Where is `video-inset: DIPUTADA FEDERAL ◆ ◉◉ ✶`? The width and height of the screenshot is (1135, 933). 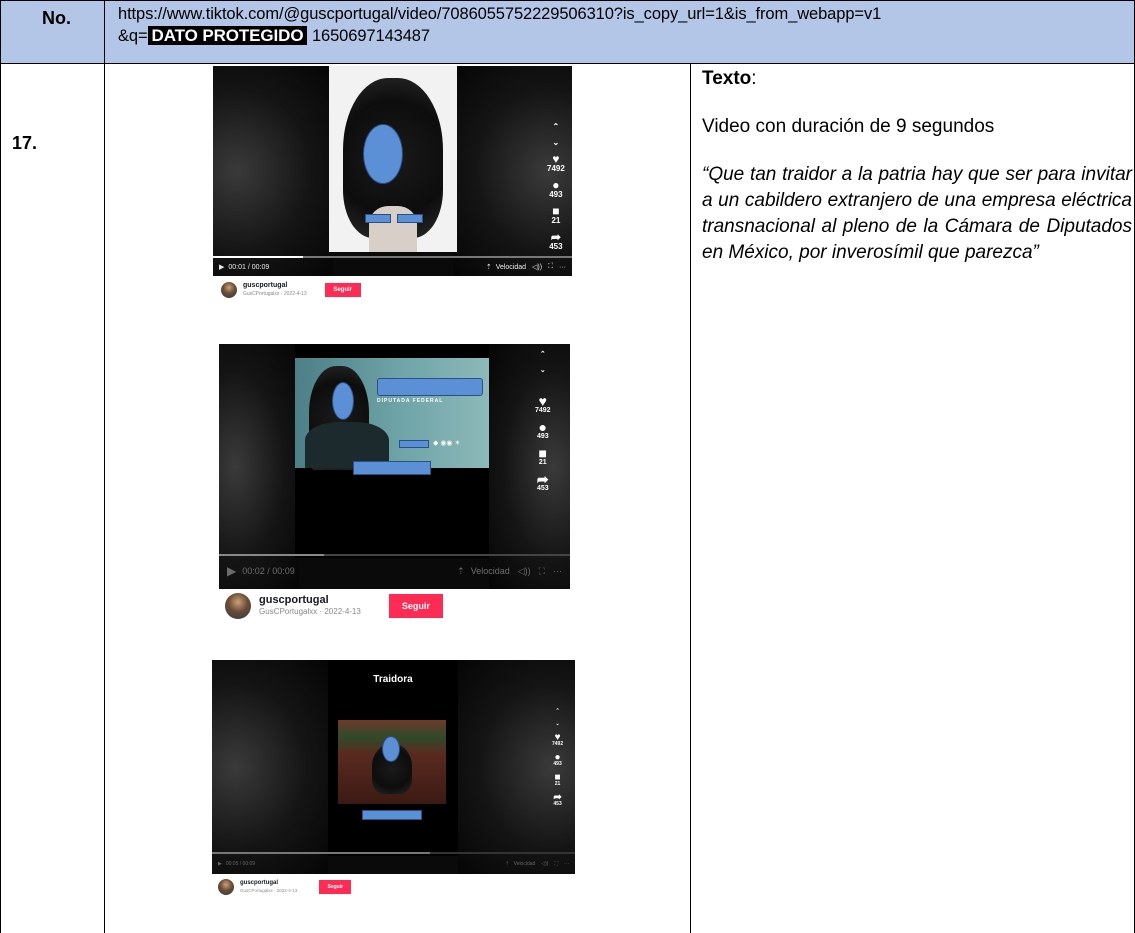
video-inset: DIPUTADA FEDERAL ◆ ◉◉ ✶ is located at coordinates (392, 414).